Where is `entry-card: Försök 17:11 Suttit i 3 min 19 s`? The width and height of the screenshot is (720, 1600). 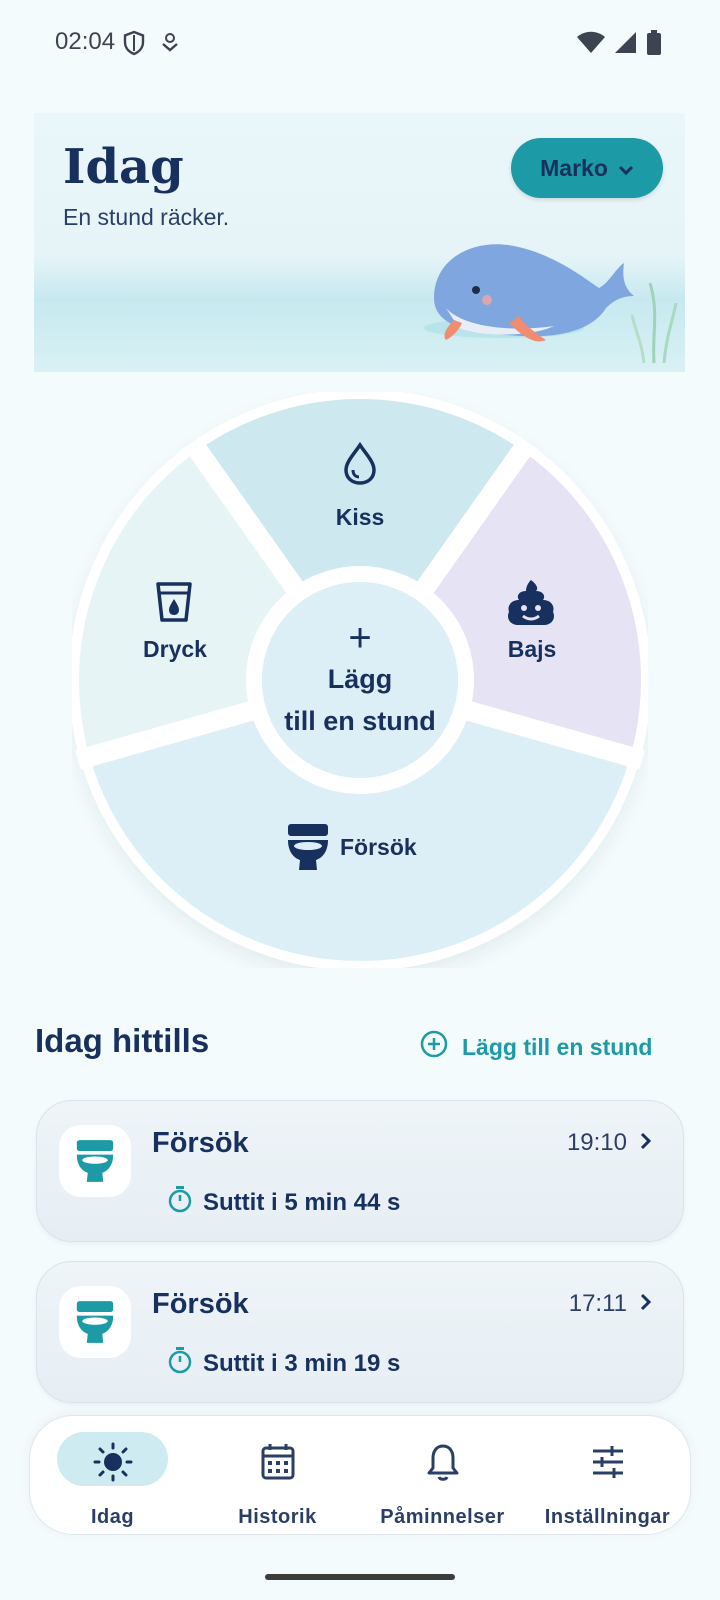
entry-card: Försök 17:11 Suttit i 3 min 19 s is located at coordinates (360, 1332).